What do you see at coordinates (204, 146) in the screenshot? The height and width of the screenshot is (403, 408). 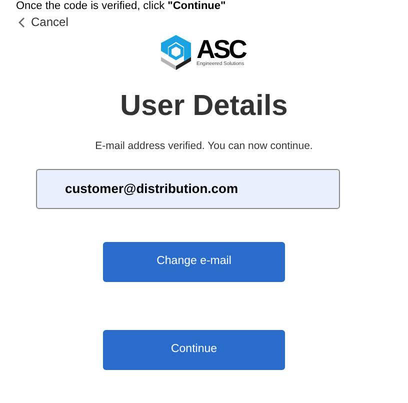 I see `verification-message: E-mail address verified. You can now continue.` at bounding box center [204, 146].